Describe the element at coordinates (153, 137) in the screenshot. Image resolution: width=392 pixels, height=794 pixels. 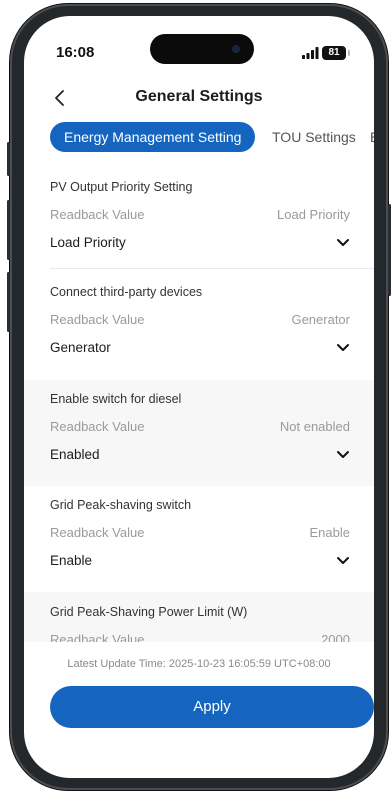
I see `tab-energy-management: Energy Management Setting` at that location.